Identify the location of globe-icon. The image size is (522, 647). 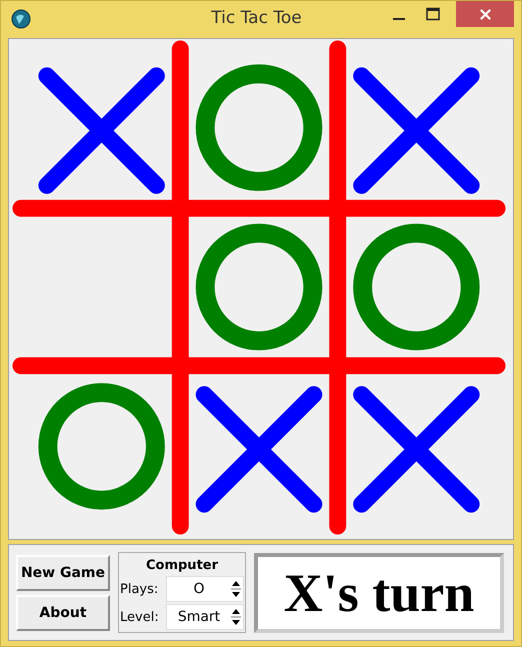
(21, 19).